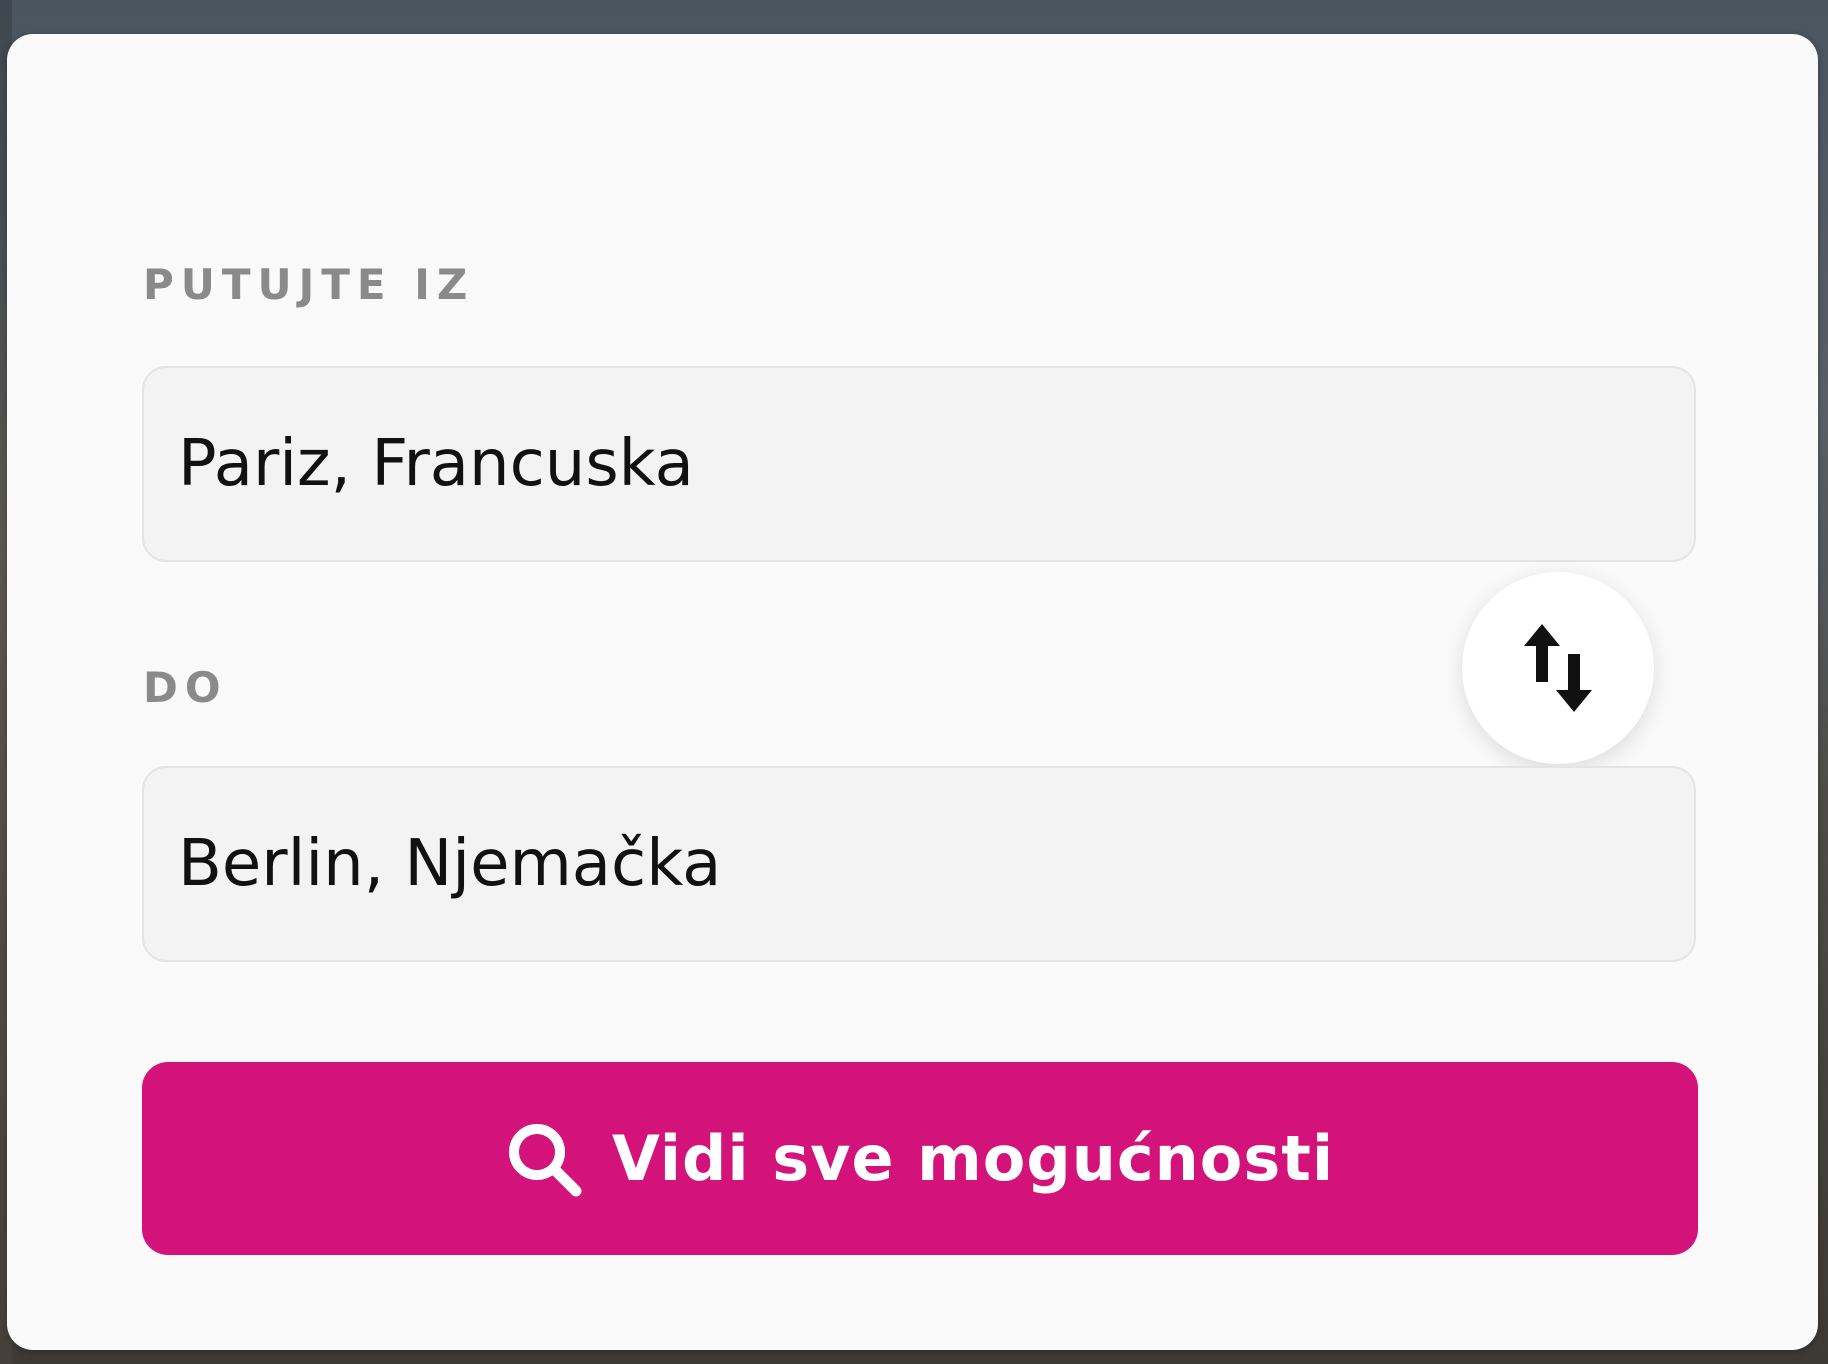  Describe the element at coordinates (878, 864) in the screenshot. I see `to-input` at that location.